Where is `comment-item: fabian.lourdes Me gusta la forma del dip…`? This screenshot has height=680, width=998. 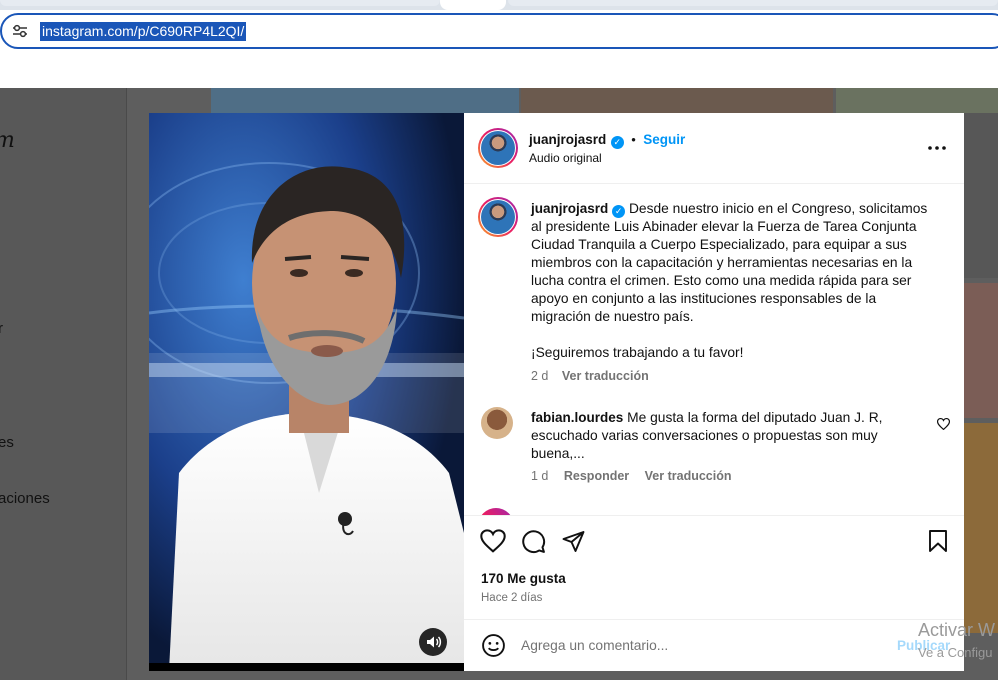
comment-item: fabian.lourdes Me gusta la forma del dip… is located at coordinates (721, 436).